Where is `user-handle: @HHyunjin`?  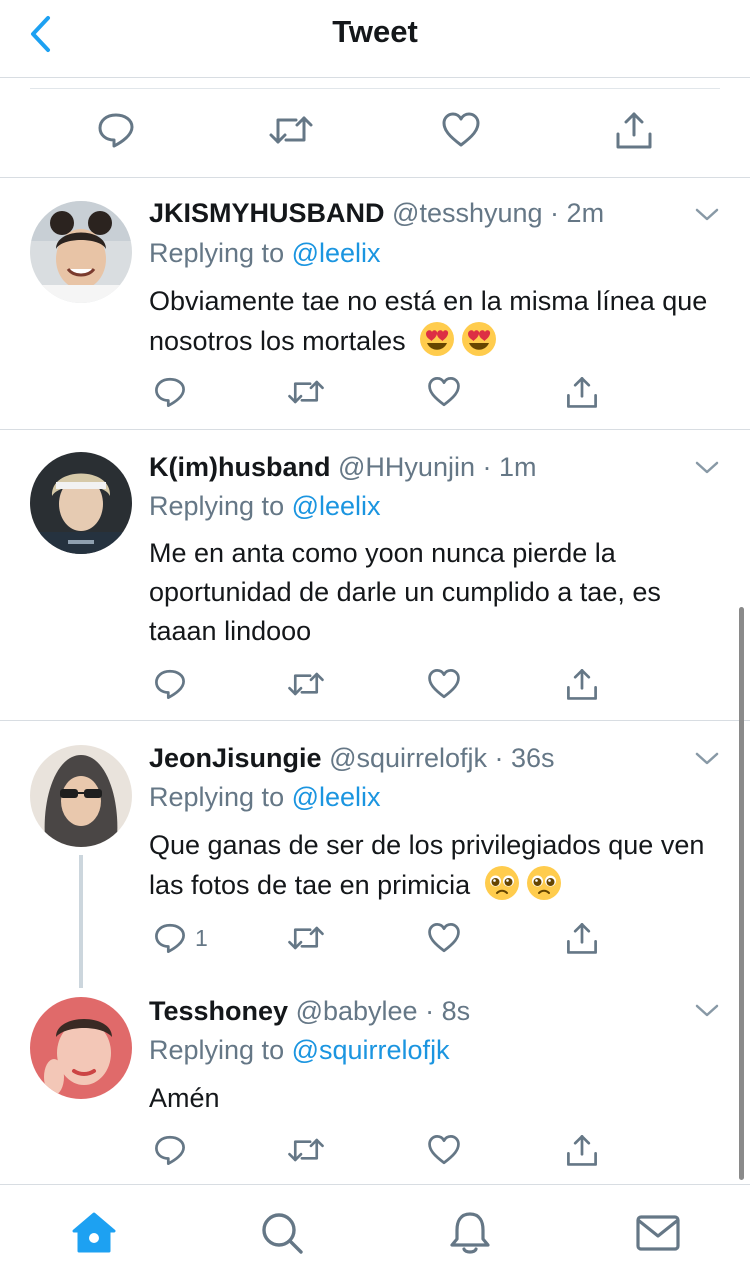
user-handle: @HHyunjin is located at coordinates (406, 467).